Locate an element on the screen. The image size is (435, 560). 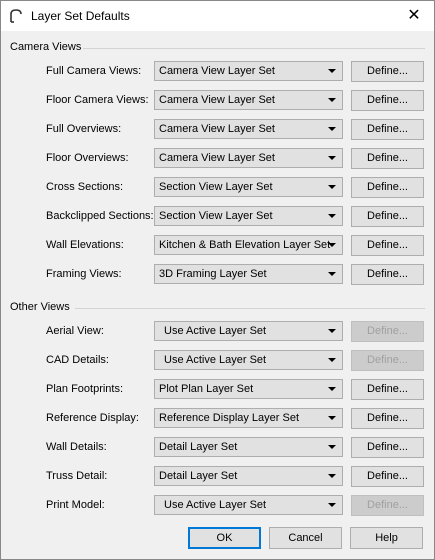
full-overviews-selected-value: Camera View Layer Set is located at coordinates (217, 129).